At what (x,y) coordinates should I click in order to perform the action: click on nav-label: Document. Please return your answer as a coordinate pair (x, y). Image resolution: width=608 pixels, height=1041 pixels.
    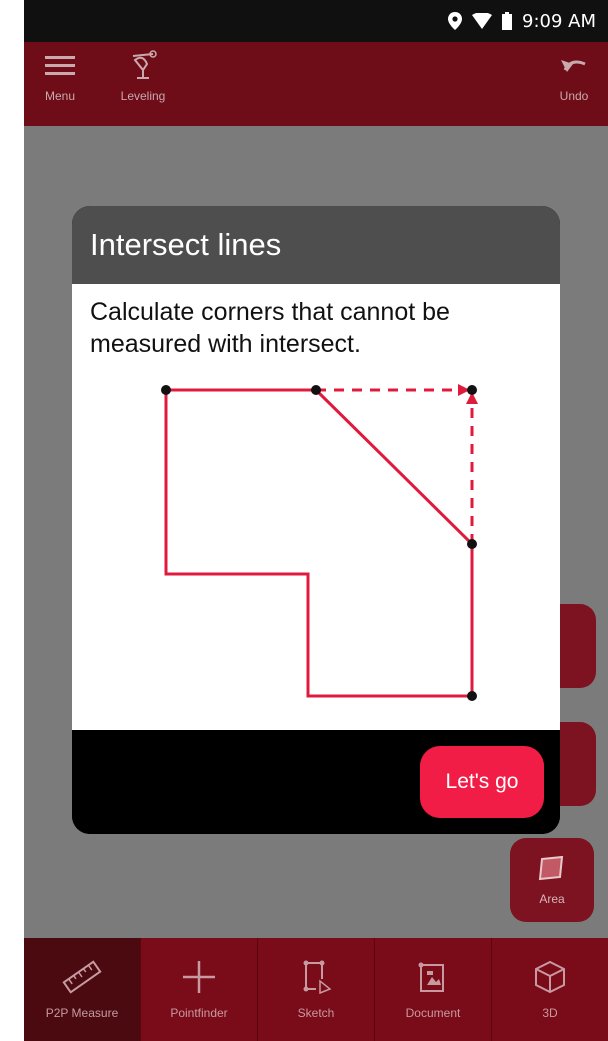
    Looking at the image, I should click on (433, 1013).